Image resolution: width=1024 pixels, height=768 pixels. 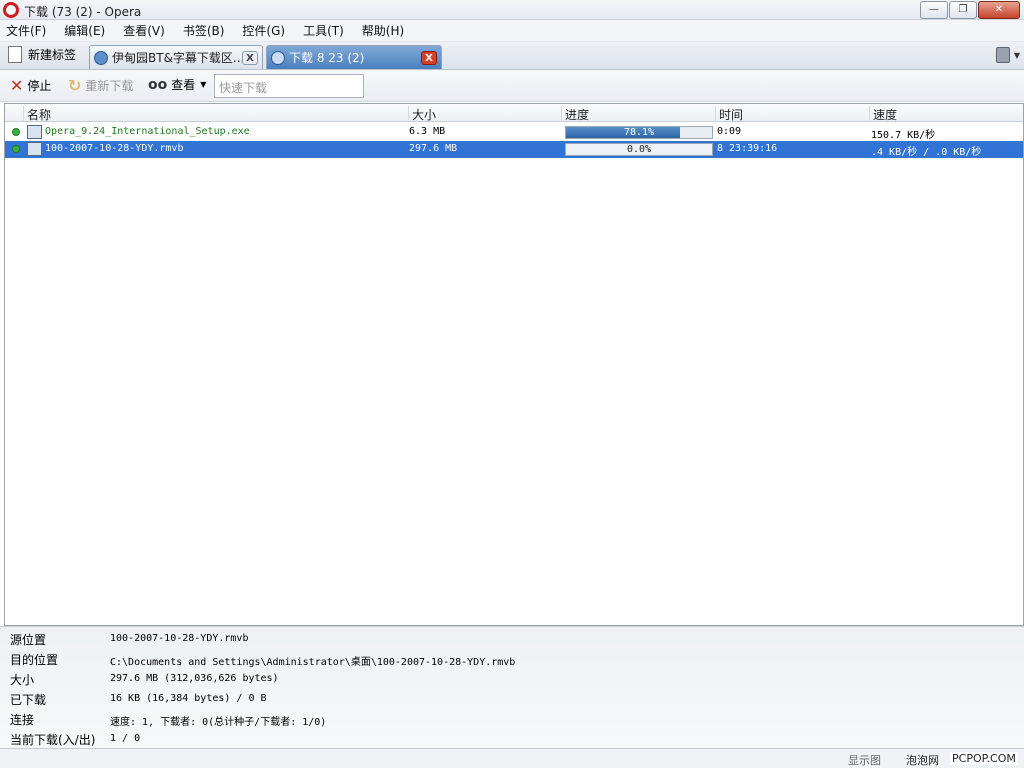 What do you see at coordinates (28, 700) in the screenshot?
I see `detail-label: 已下载` at bounding box center [28, 700].